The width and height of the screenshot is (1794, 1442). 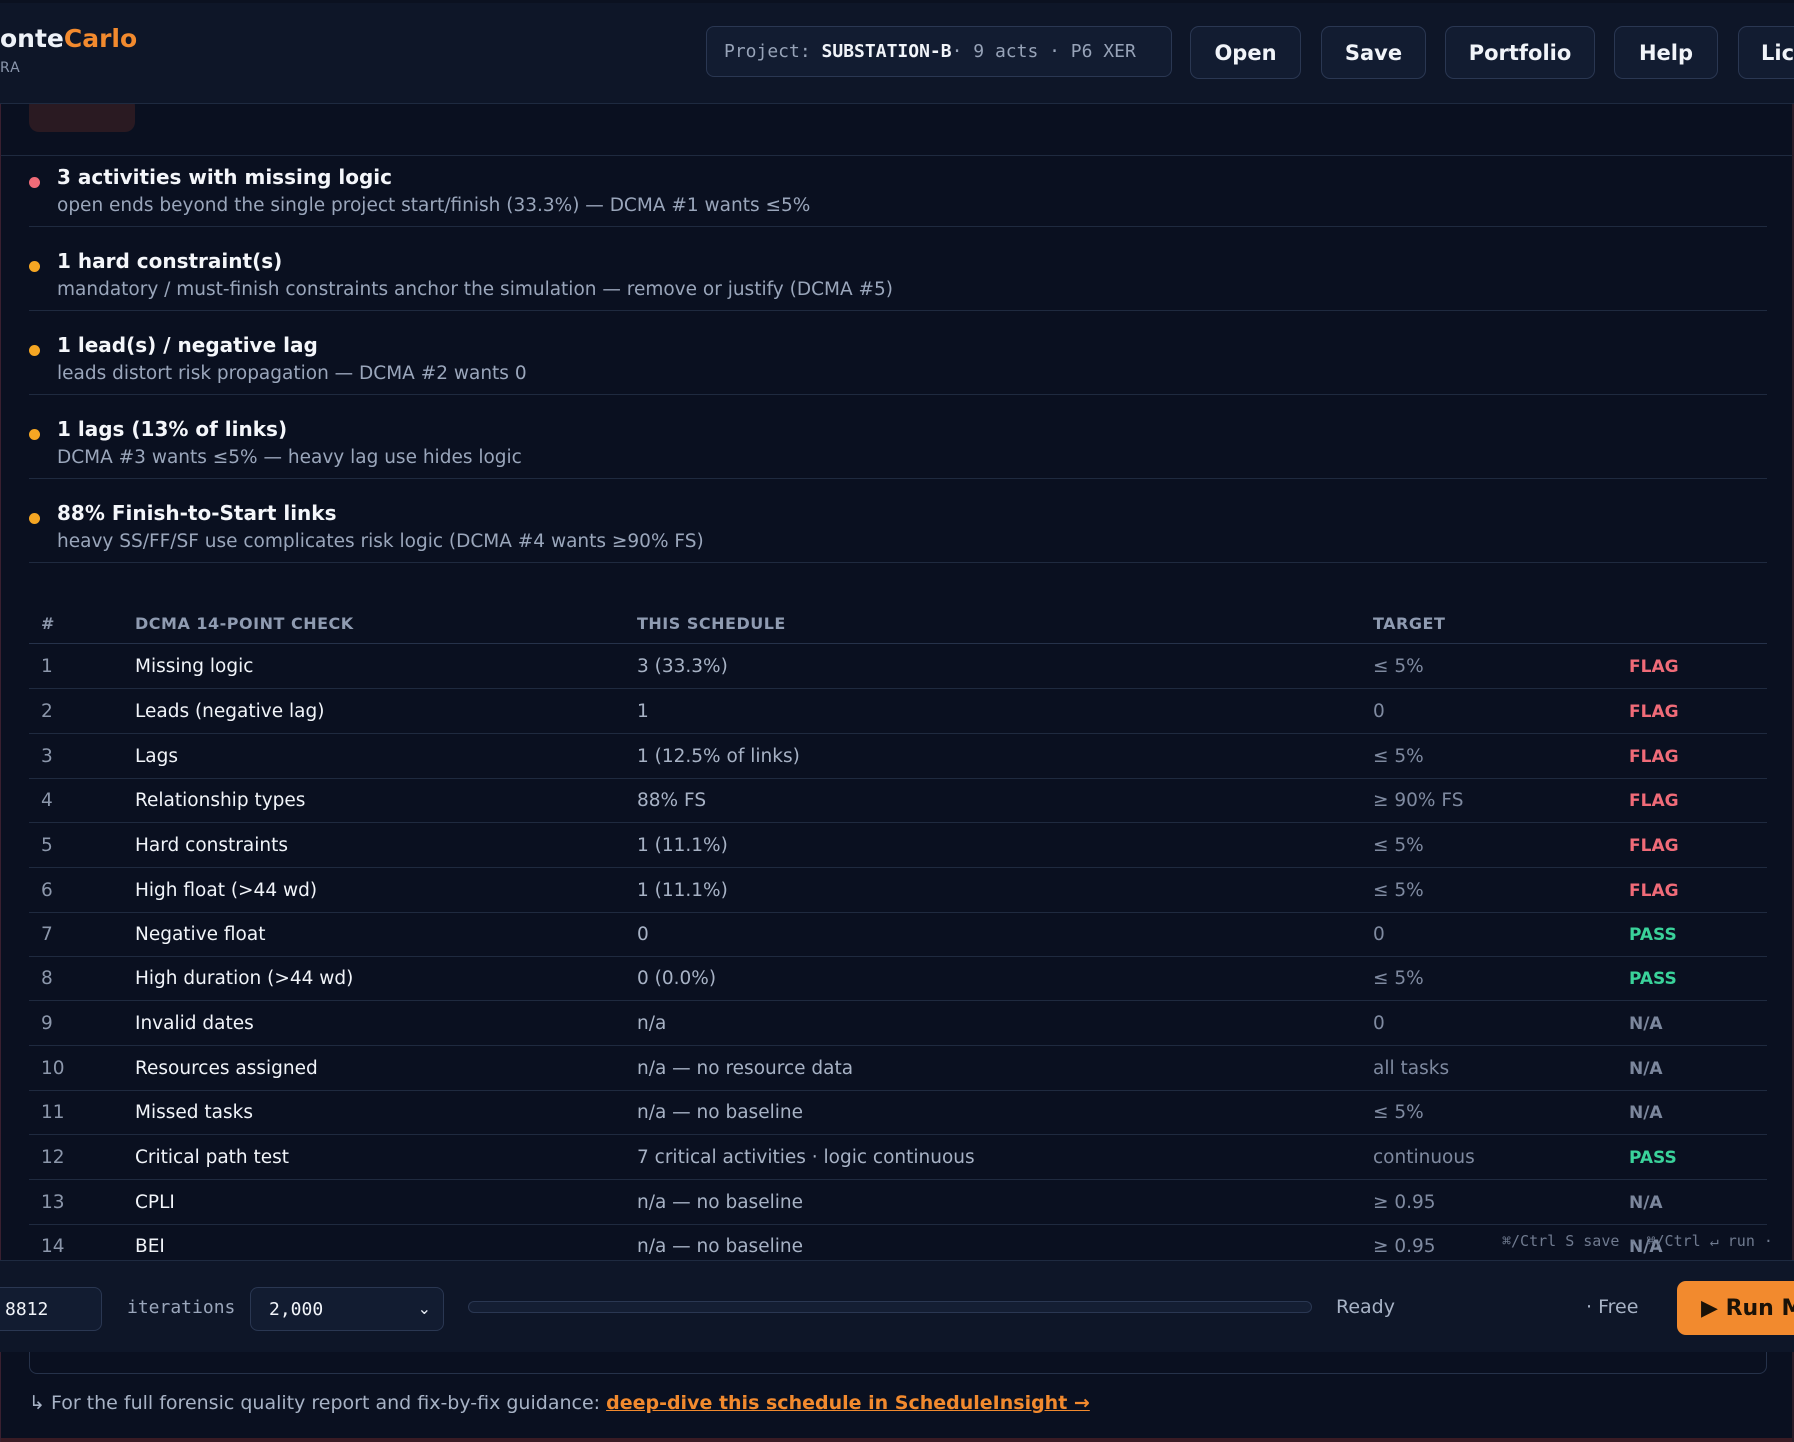 What do you see at coordinates (898, 845) in the screenshot?
I see `table-row: 5 Hard constraints 1 (11.1%) ≤ 5% FLAG` at bounding box center [898, 845].